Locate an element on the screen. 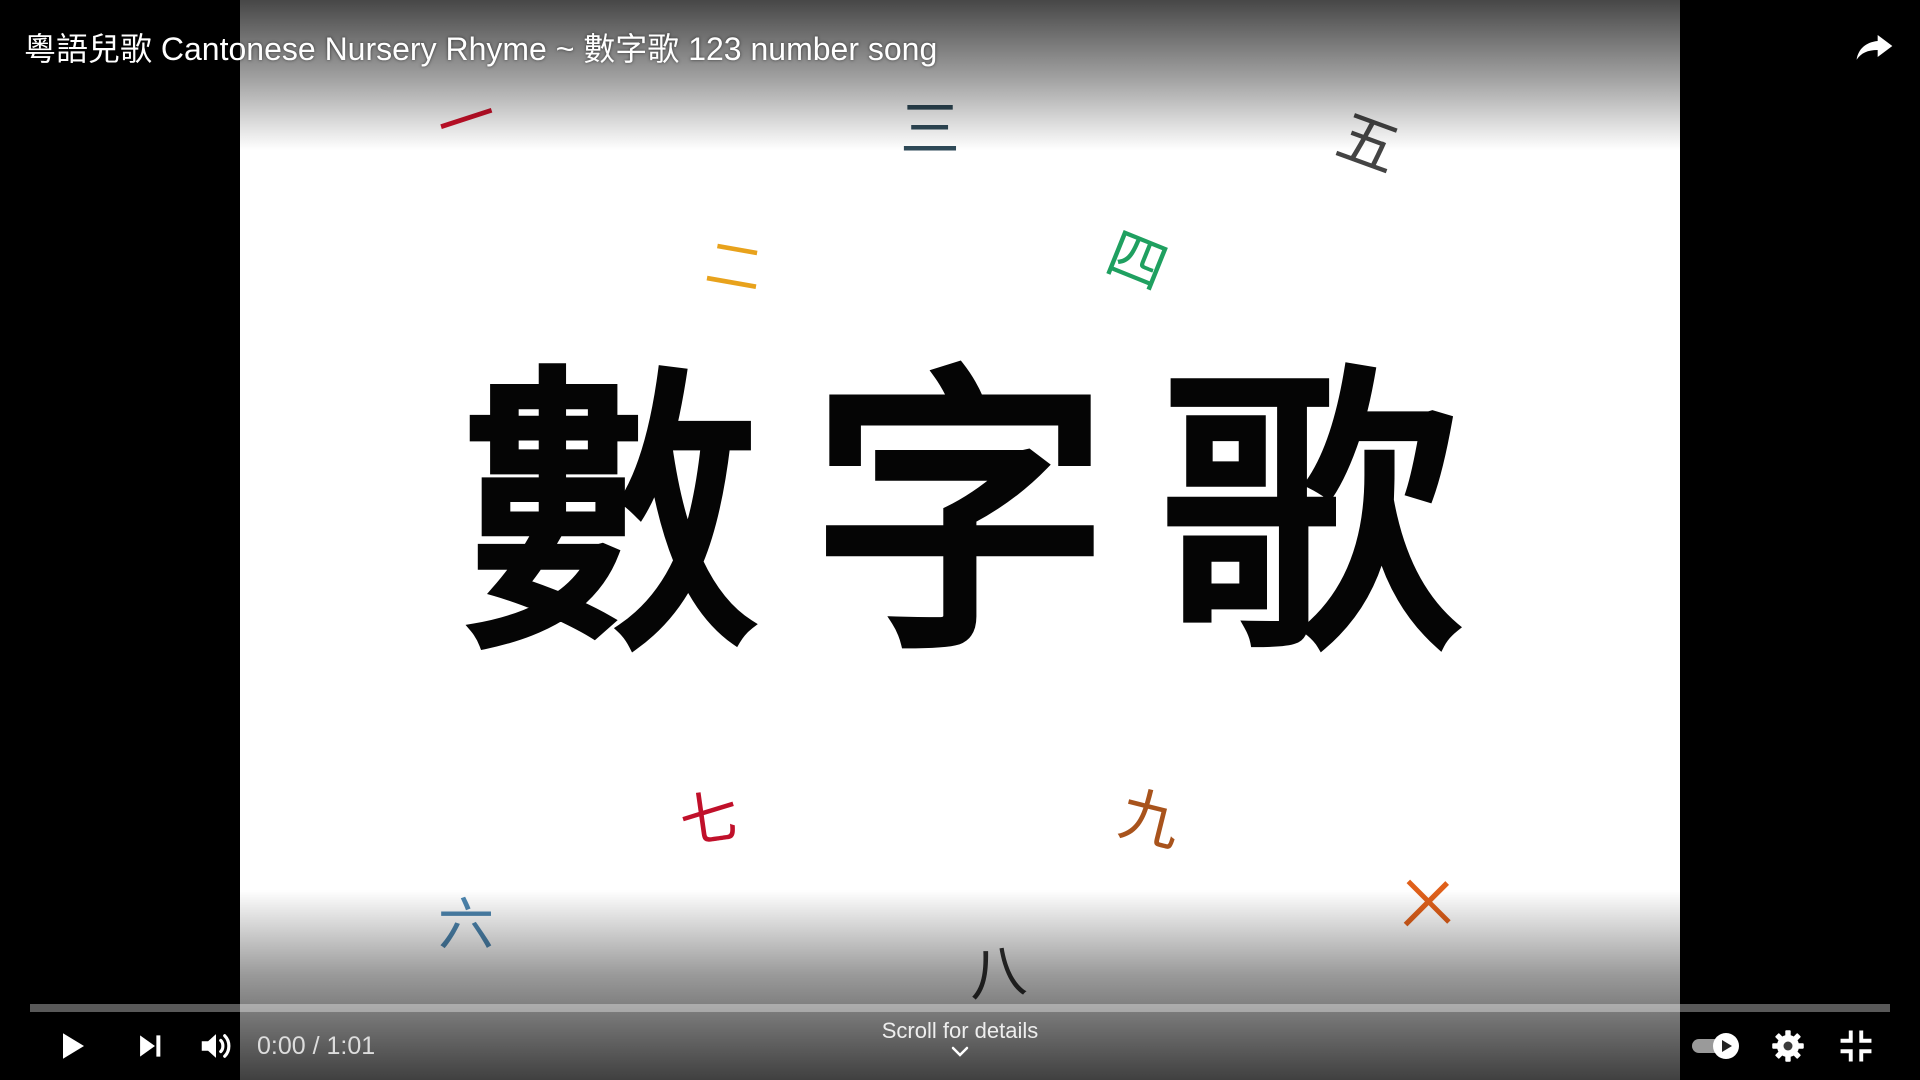  frame-title-char-2: 字 is located at coordinates (960, 514).